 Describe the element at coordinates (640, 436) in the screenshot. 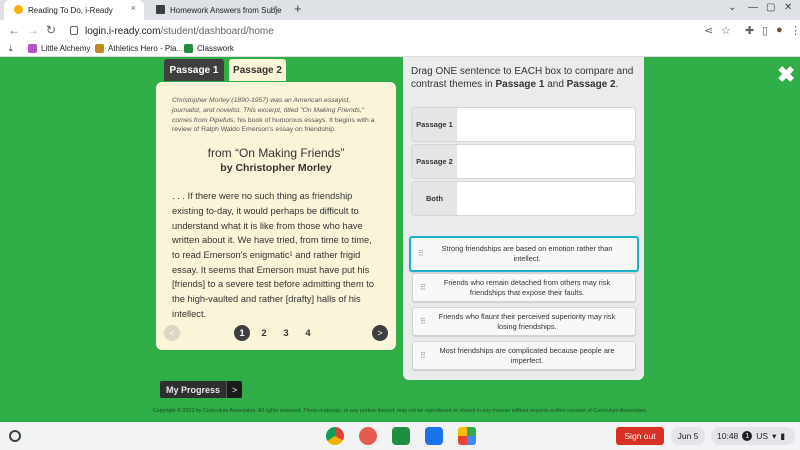

I see `sign-out-button: Sign out` at that location.